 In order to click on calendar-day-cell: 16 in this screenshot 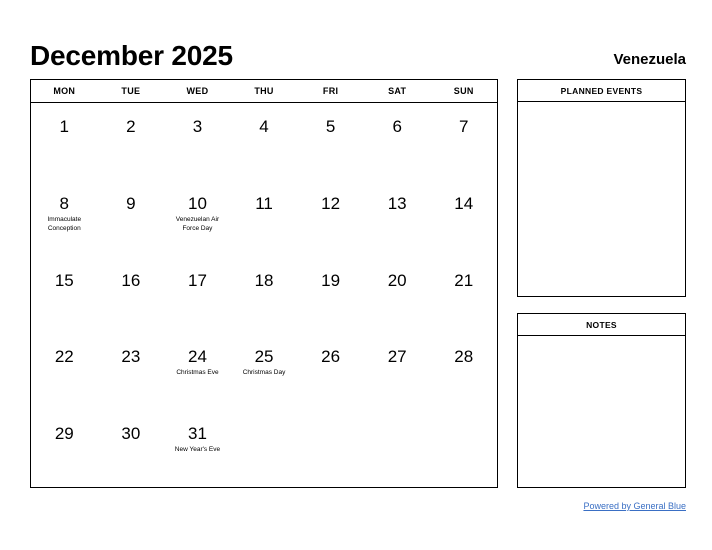, I will do `click(131, 295)`.